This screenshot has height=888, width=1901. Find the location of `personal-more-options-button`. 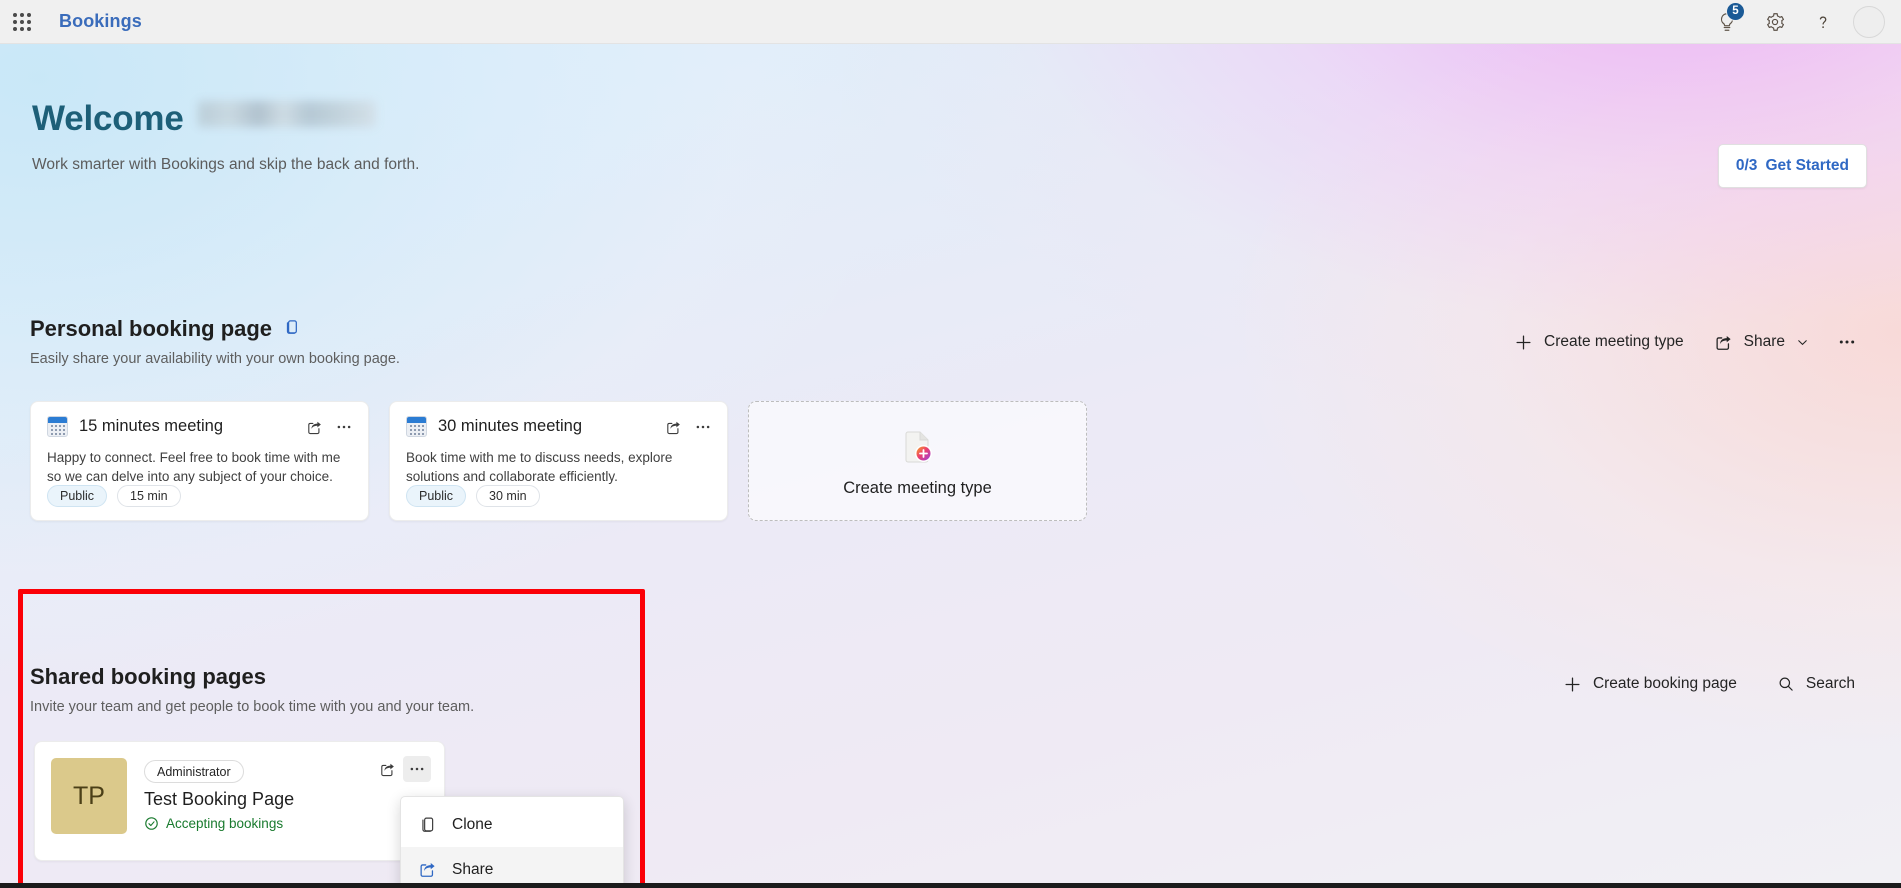

personal-more-options-button is located at coordinates (1847, 342).